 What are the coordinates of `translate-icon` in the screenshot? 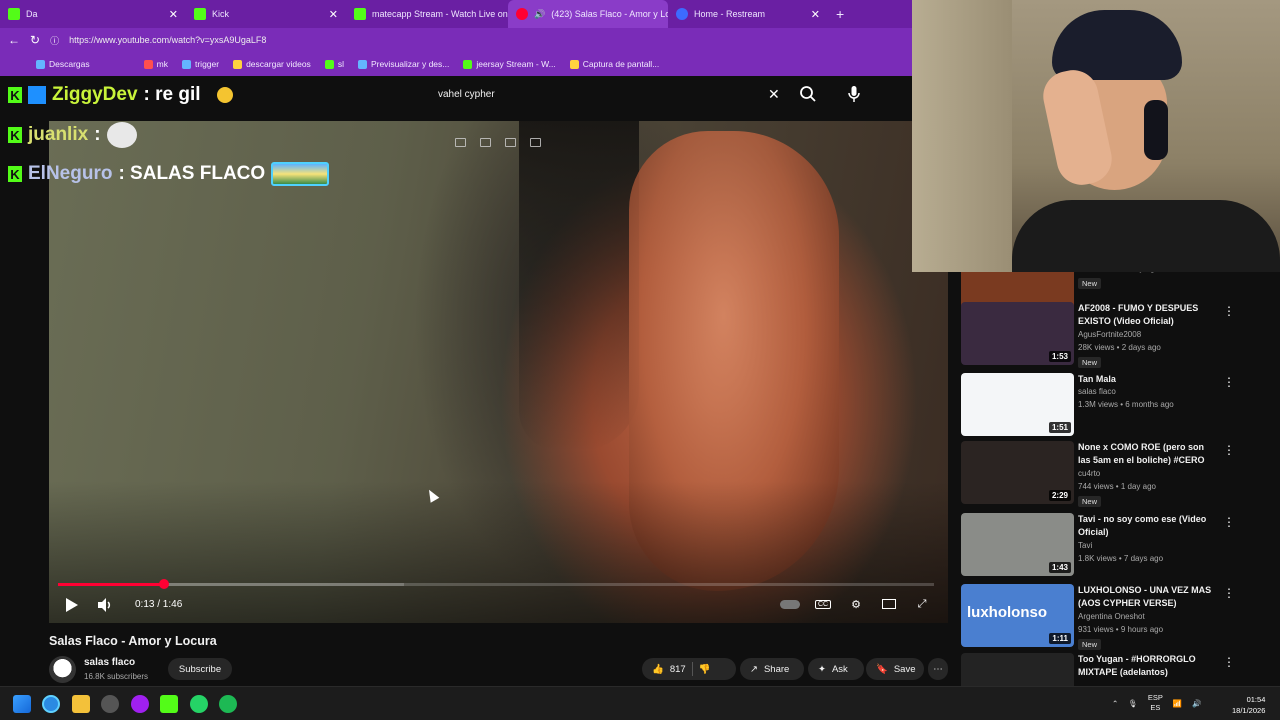 It's located at (535, 142).